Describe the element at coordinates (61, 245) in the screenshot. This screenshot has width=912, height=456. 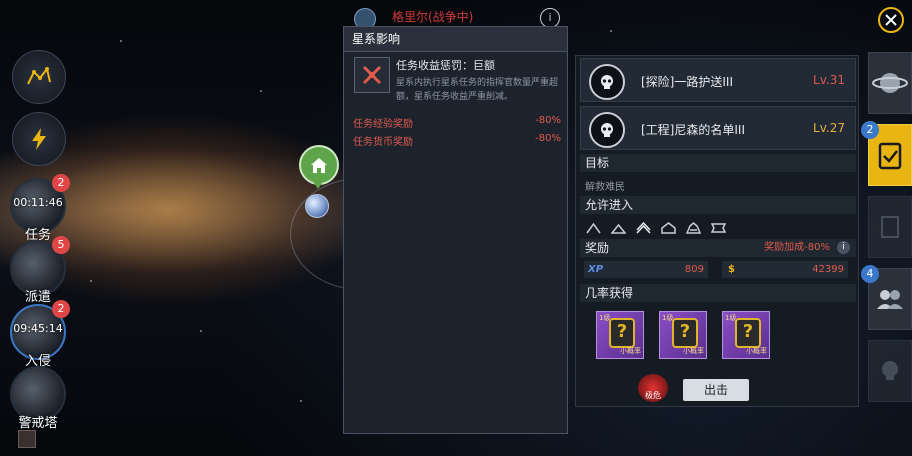
I see `dispatch-badge: 5` at that location.